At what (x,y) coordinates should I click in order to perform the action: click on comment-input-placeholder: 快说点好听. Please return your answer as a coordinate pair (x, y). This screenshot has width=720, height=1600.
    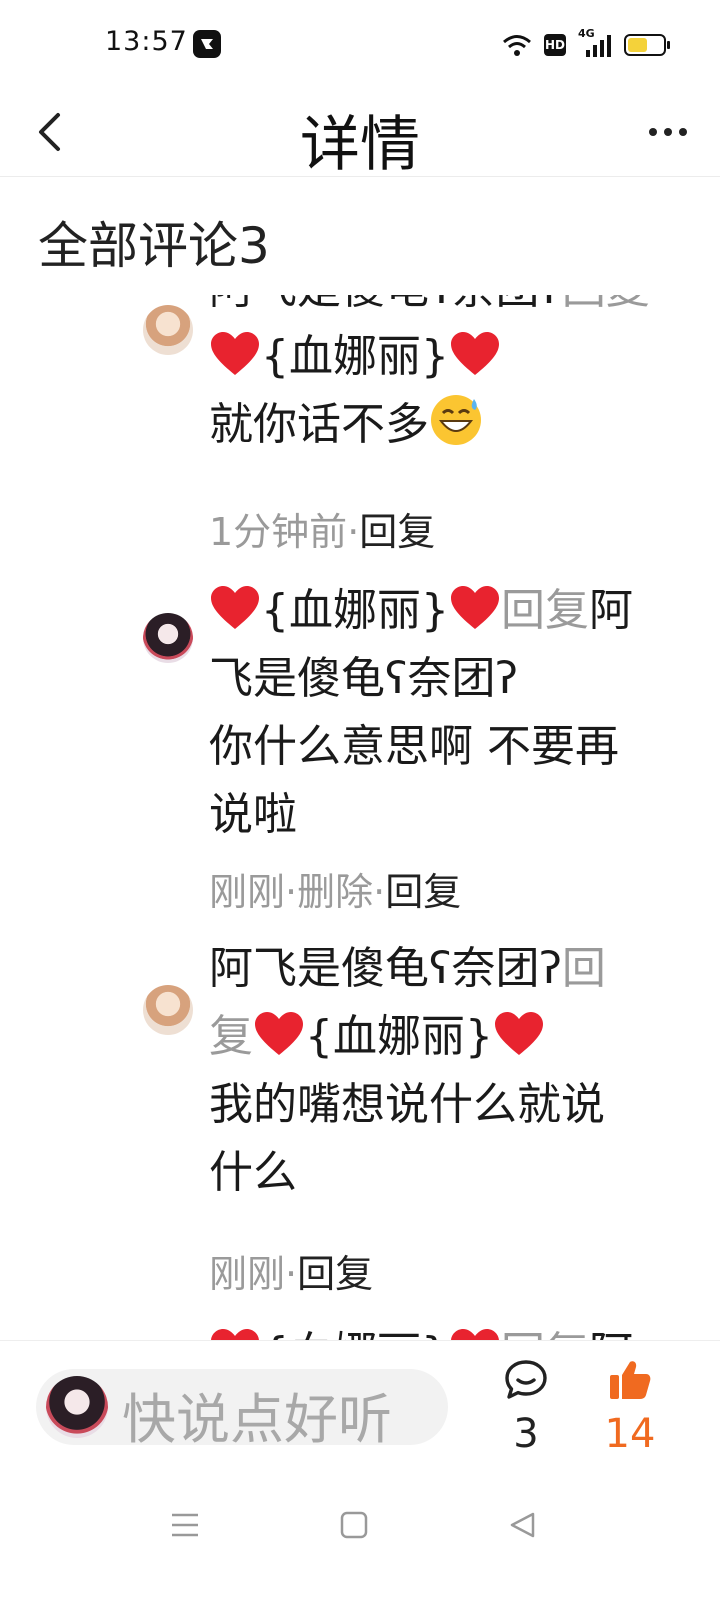
    Looking at the image, I should click on (257, 1419).